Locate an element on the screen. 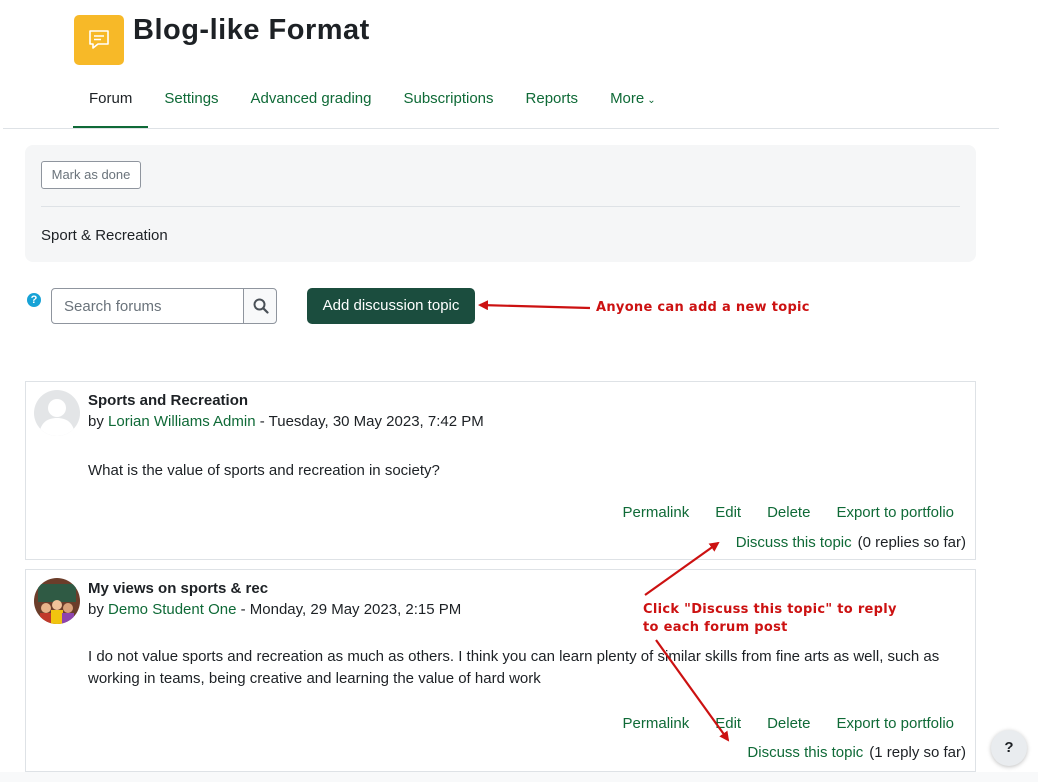  annotation-discuss-line2: to each forum post is located at coordinates (715, 627).